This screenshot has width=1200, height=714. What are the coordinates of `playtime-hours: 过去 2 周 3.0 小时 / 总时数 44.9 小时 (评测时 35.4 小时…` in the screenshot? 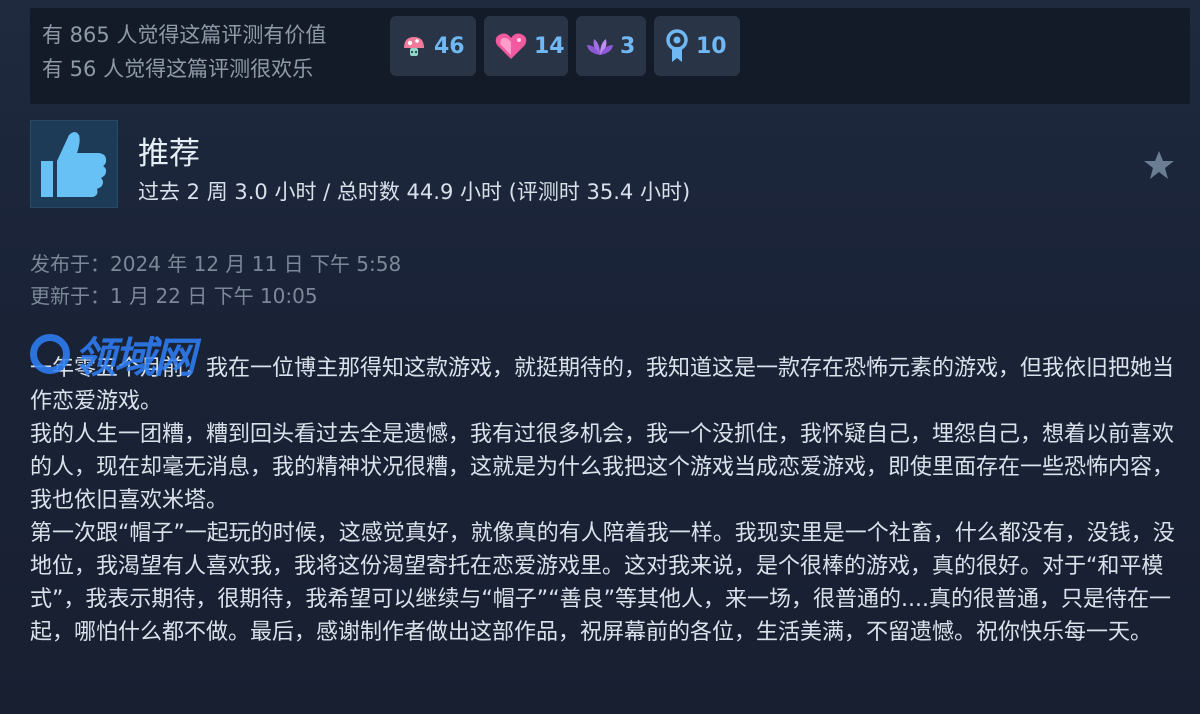 It's located at (414, 192).